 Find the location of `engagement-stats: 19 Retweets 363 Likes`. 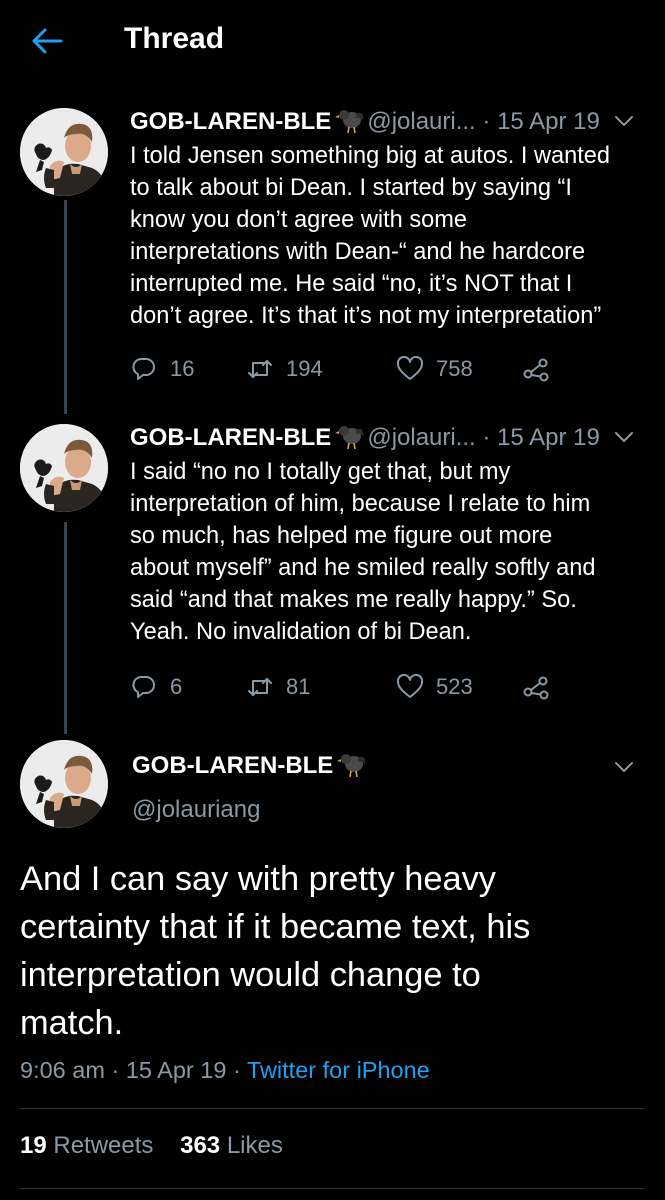

engagement-stats: 19 Retweets 363 Likes is located at coordinates (151, 1146).